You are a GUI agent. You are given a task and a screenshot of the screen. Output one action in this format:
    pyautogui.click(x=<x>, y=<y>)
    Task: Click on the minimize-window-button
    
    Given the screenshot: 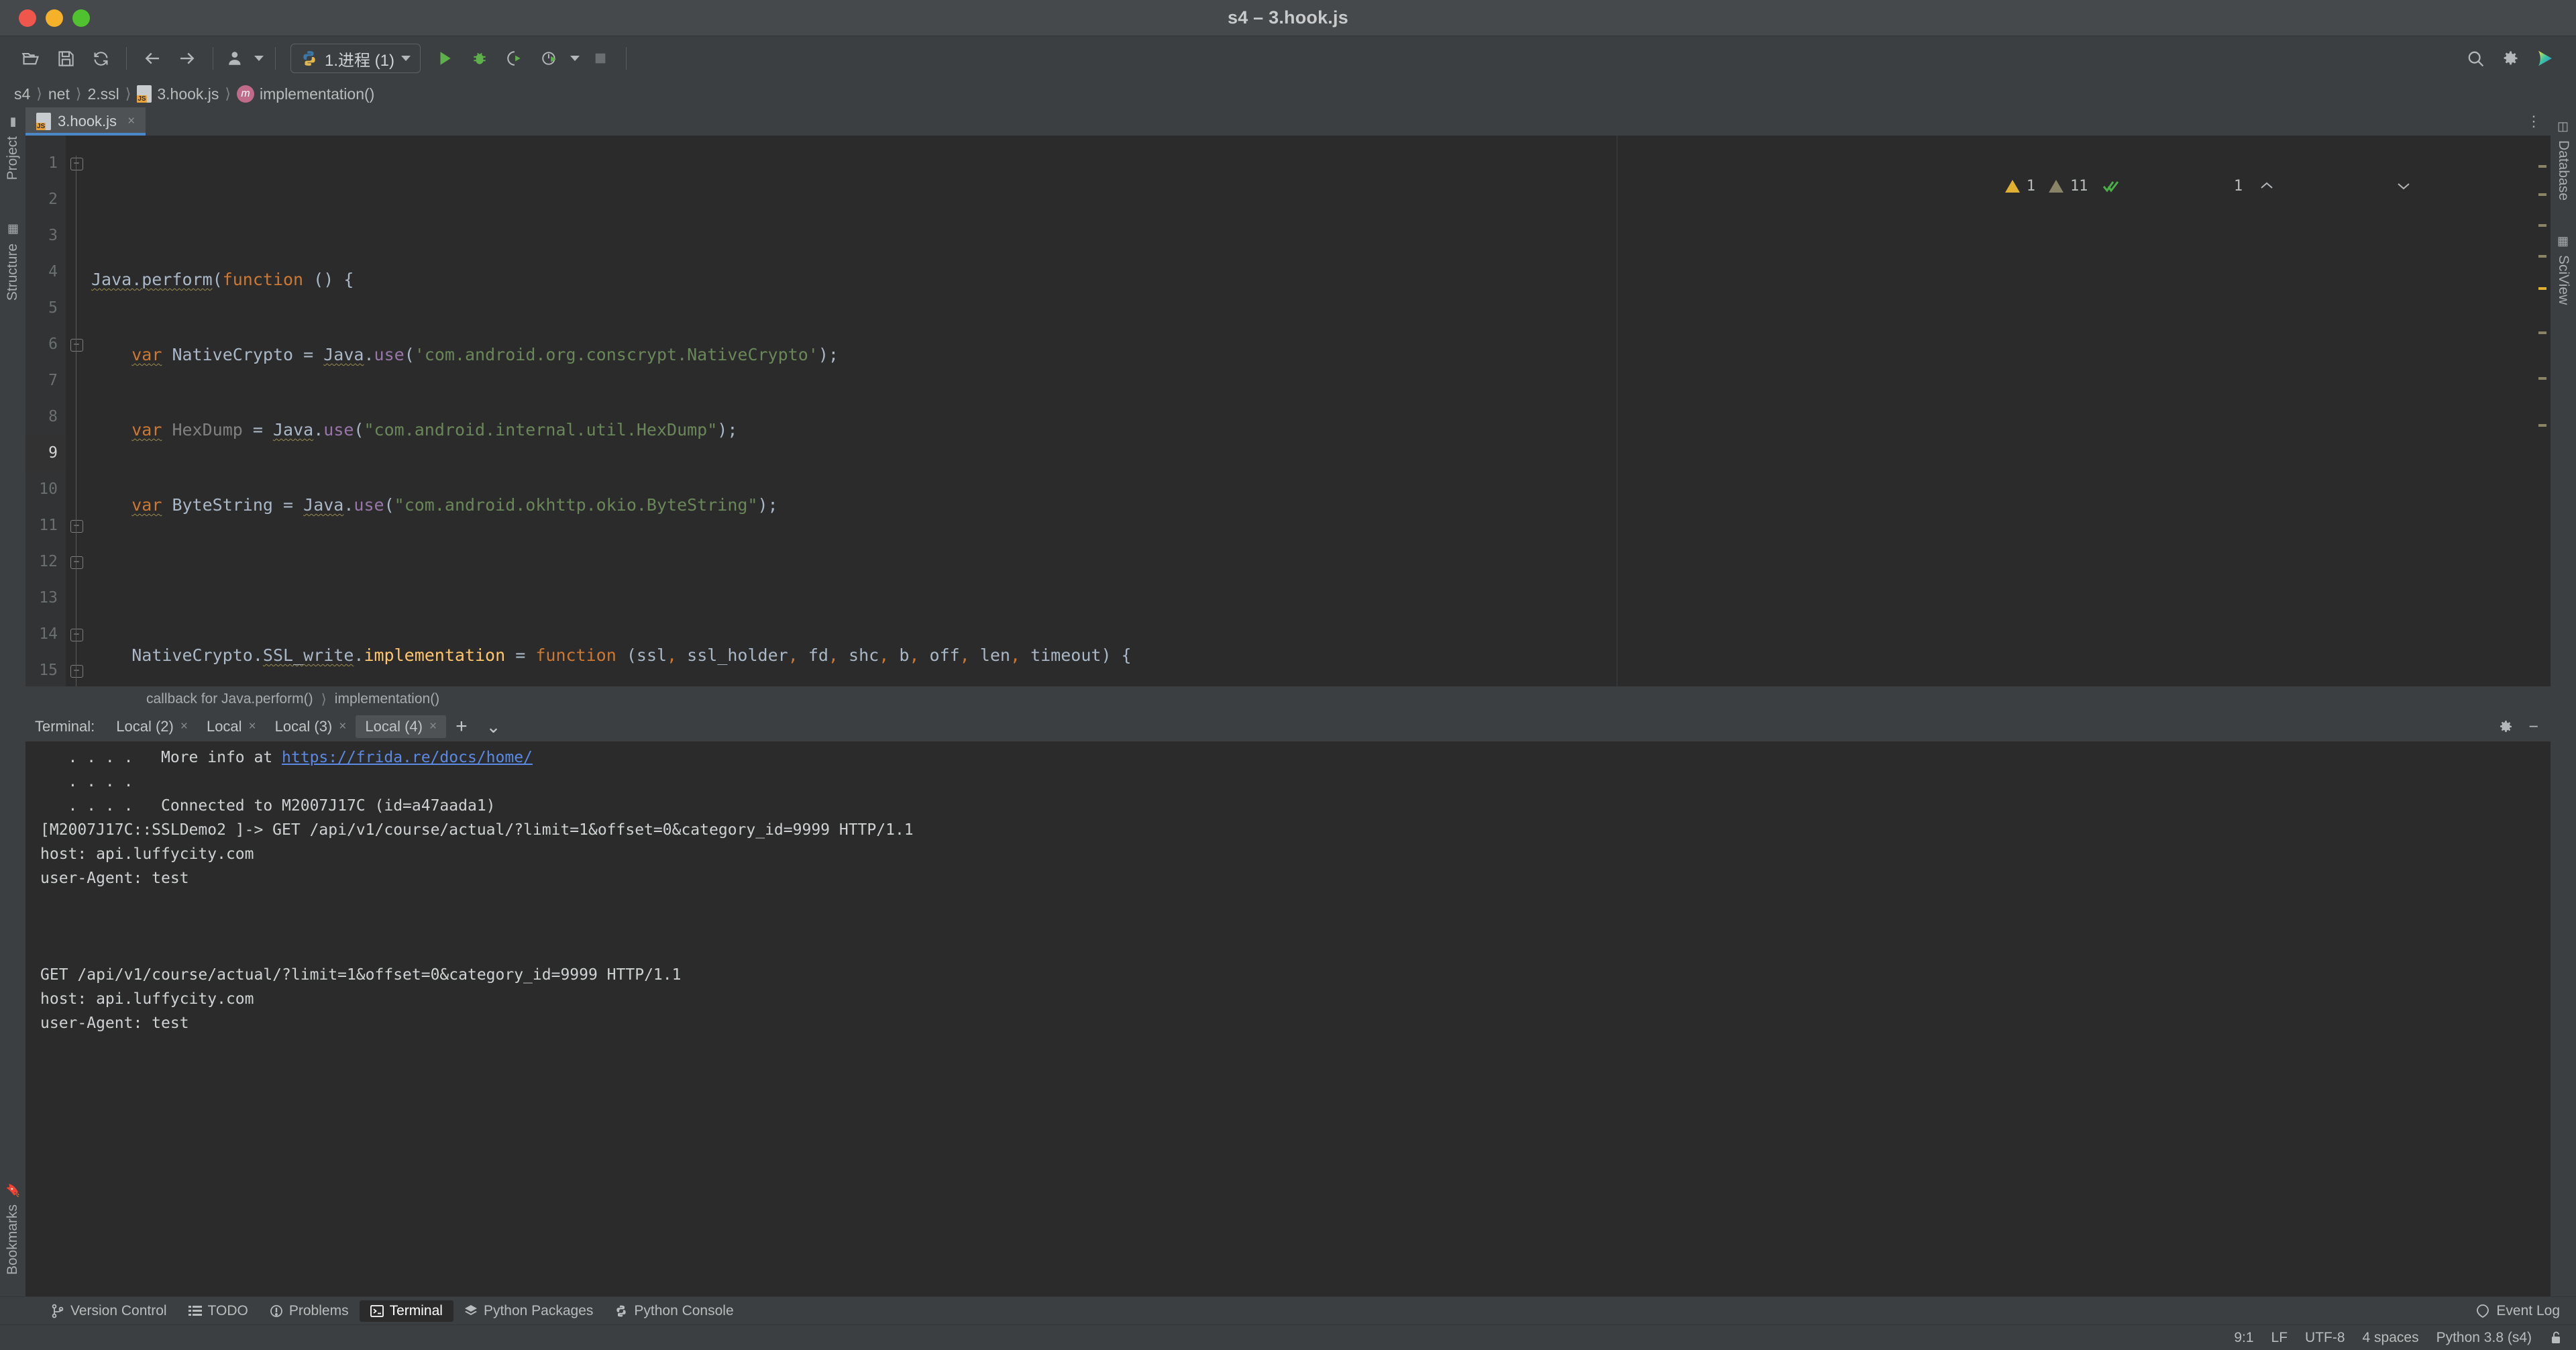 What is the action you would take?
    pyautogui.click(x=54, y=18)
    